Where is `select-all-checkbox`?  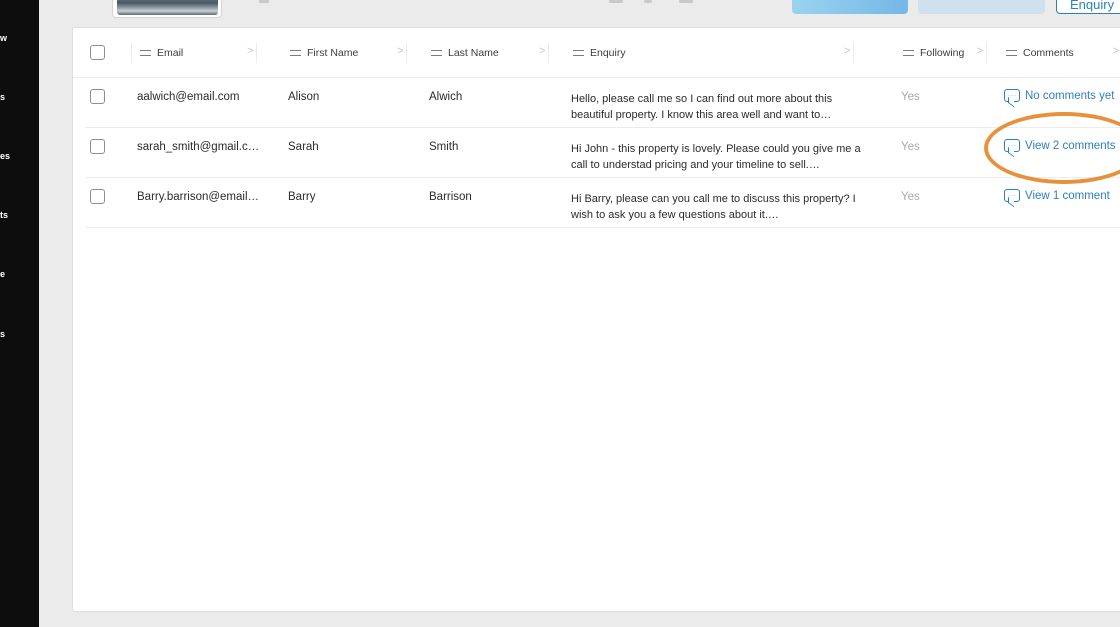
select-all-checkbox is located at coordinates (97, 52).